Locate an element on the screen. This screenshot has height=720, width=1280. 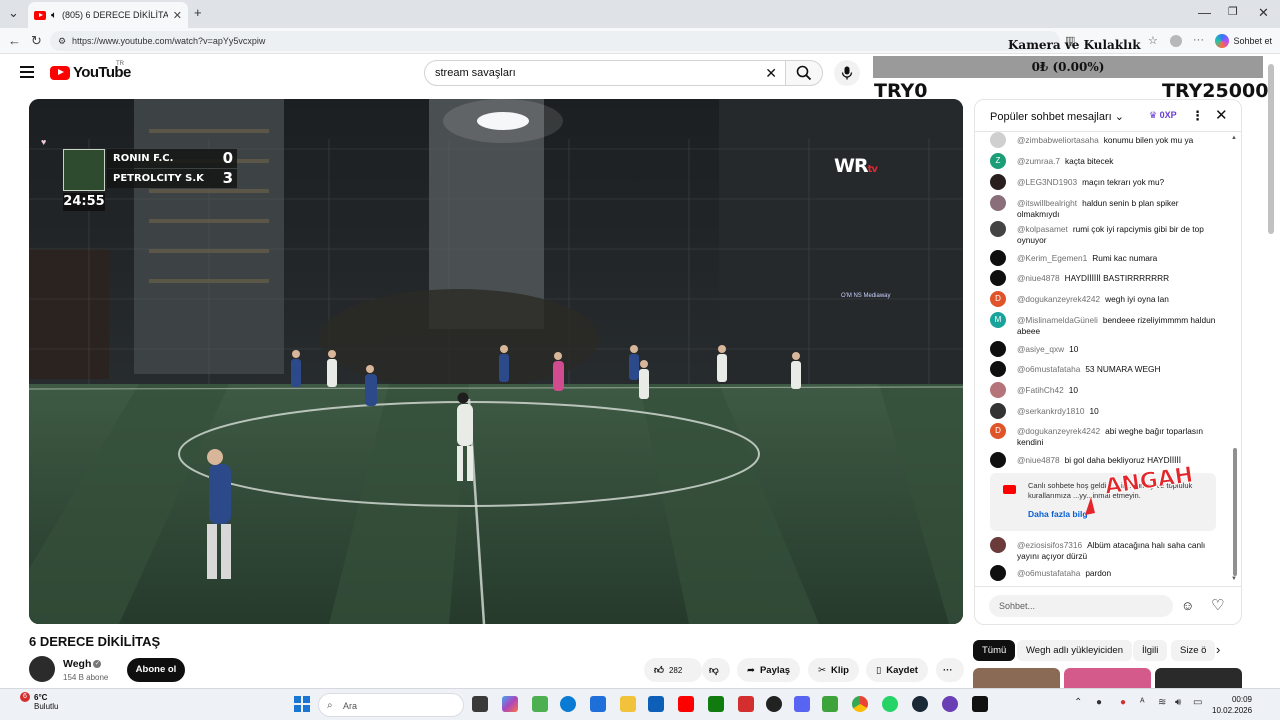
subscribe-button: Abone ol is located at coordinates (156, 670).